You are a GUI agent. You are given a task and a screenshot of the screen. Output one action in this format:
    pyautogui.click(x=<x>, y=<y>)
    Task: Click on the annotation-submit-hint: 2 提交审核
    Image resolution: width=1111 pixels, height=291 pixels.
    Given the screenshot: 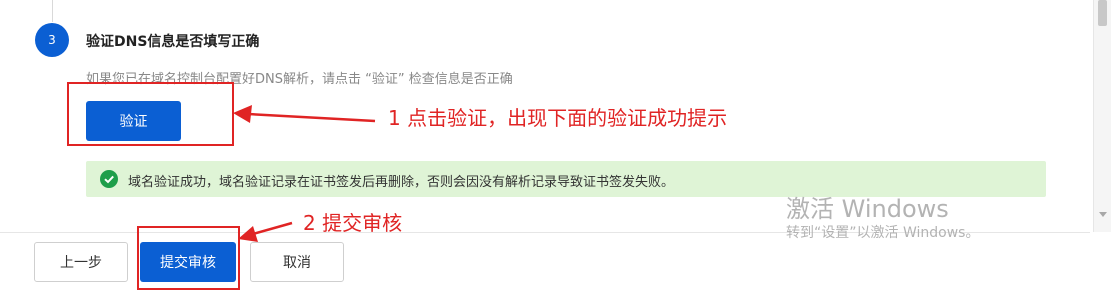 What is the action you would take?
    pyautogui.click(x=353, y=223)
    